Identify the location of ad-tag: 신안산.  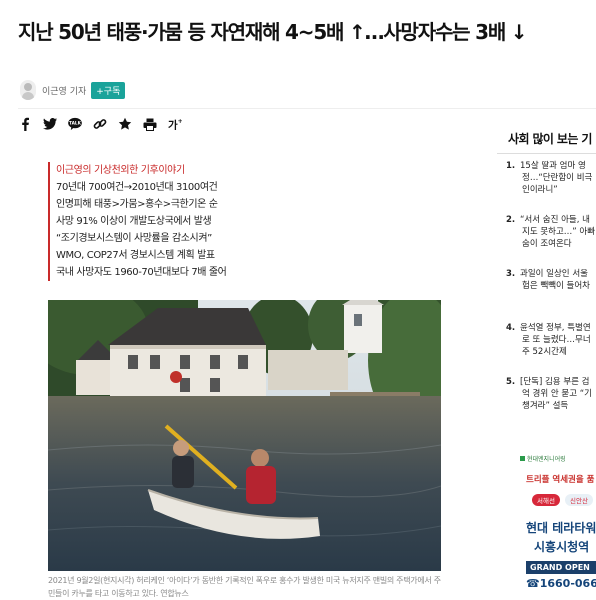
(579, 500).